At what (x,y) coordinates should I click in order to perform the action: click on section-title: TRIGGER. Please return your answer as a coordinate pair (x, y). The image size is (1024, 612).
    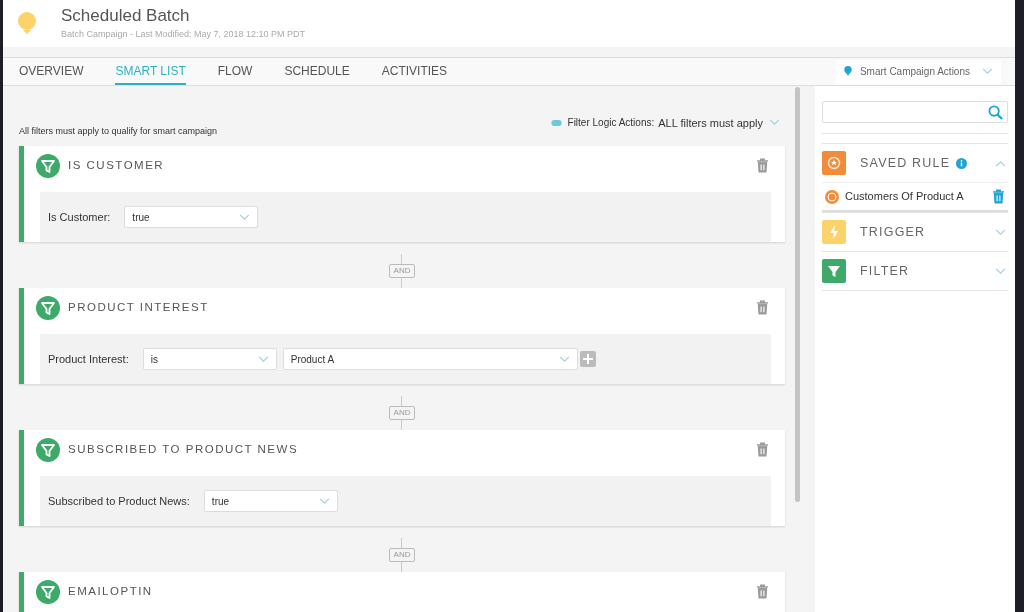
    Looking at the image, I should click on (893, 232).